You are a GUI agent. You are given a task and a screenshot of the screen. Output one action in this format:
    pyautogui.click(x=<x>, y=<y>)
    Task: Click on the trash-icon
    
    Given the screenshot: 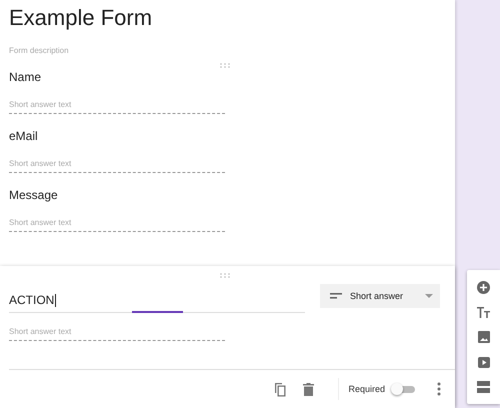 What is the action you would take?
    pyautogui.click(x=308, y=389)
    